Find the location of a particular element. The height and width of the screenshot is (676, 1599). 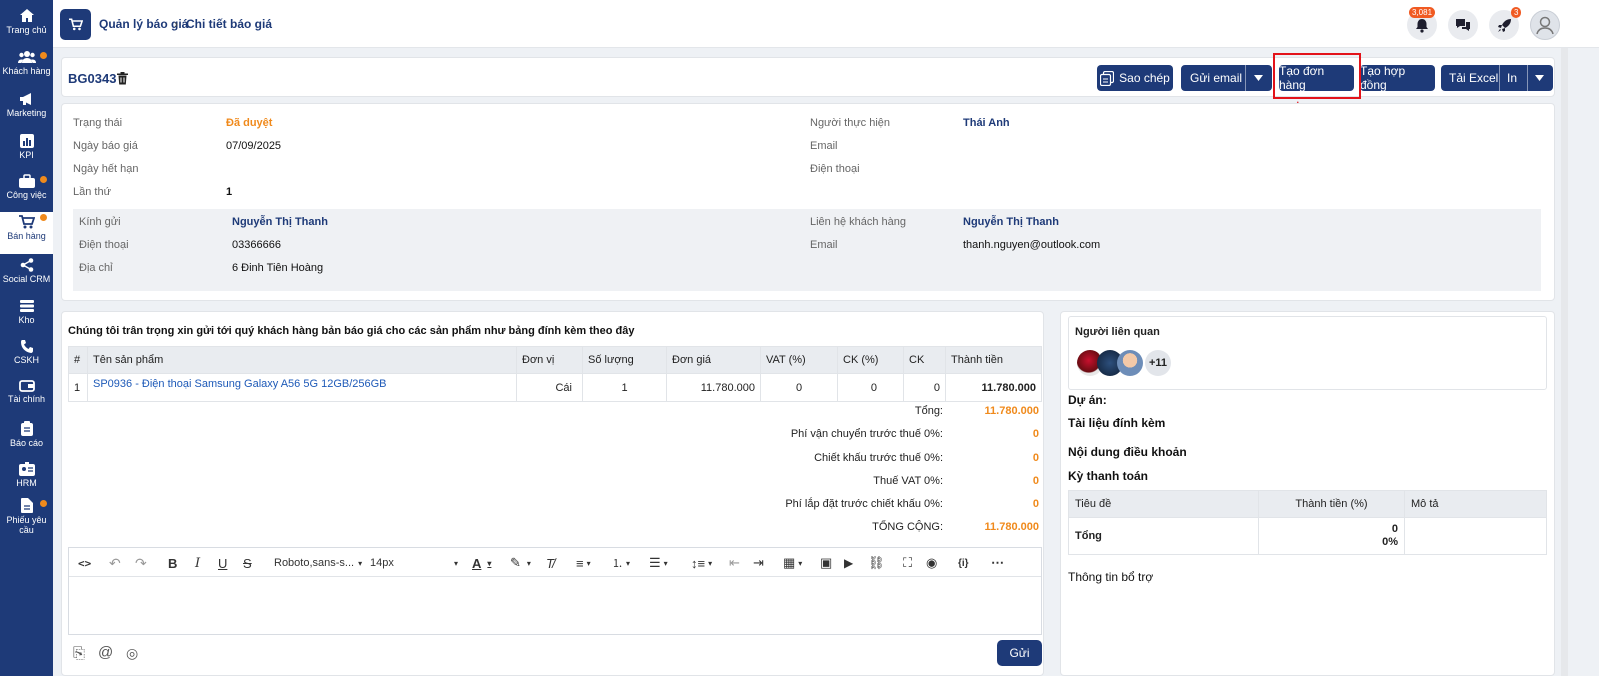

image-icon: ▣ is located at coordinates (826, 563).